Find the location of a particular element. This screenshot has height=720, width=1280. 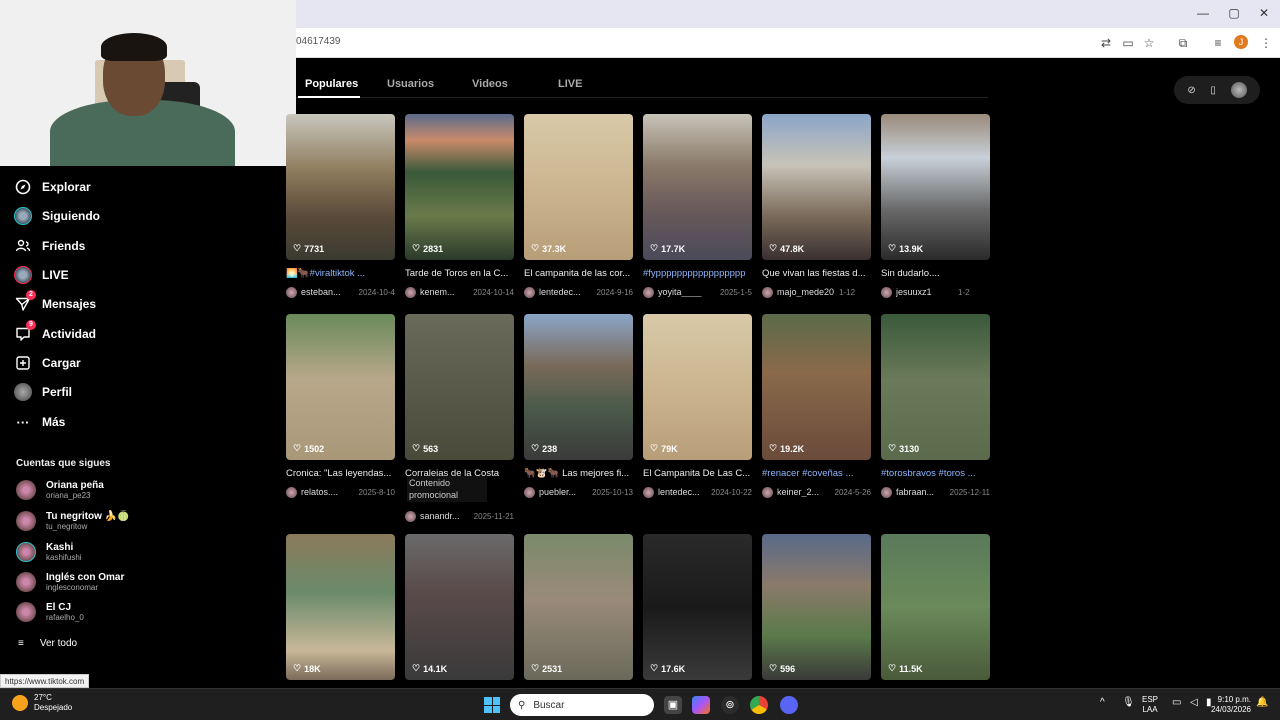

tab-videos: Videos is located at coordinates (490, 84).